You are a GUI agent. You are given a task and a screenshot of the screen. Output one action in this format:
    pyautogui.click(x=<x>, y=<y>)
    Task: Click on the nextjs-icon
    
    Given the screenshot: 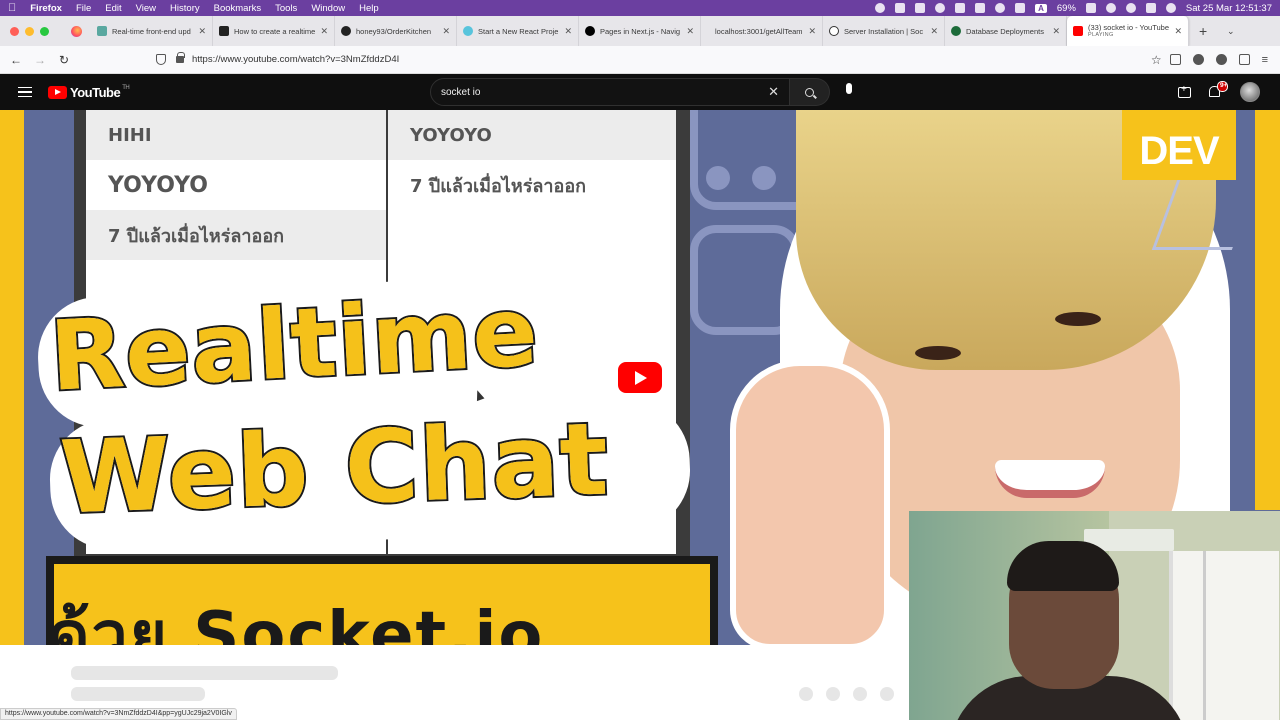 What is the action you would take?
    pyautogui.click(x=590, y=31)
    